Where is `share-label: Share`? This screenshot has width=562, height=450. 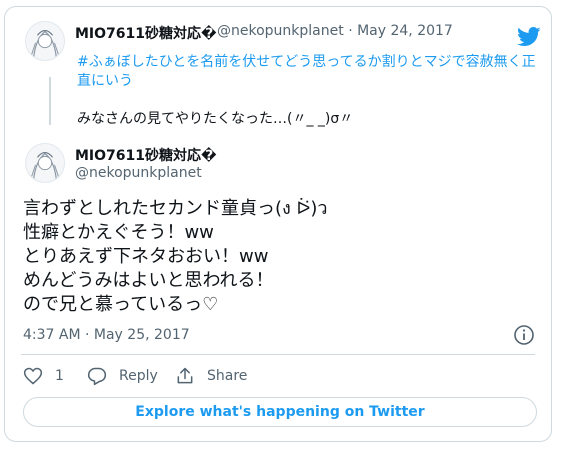 share-label: Share is located at coordinates (227, 376).